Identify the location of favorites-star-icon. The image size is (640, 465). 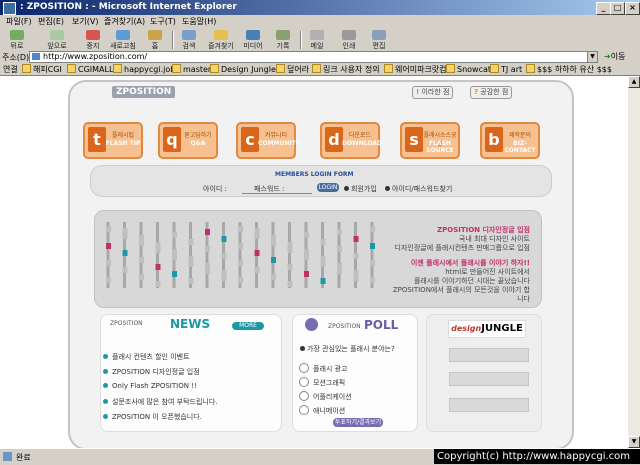
(221, 35).